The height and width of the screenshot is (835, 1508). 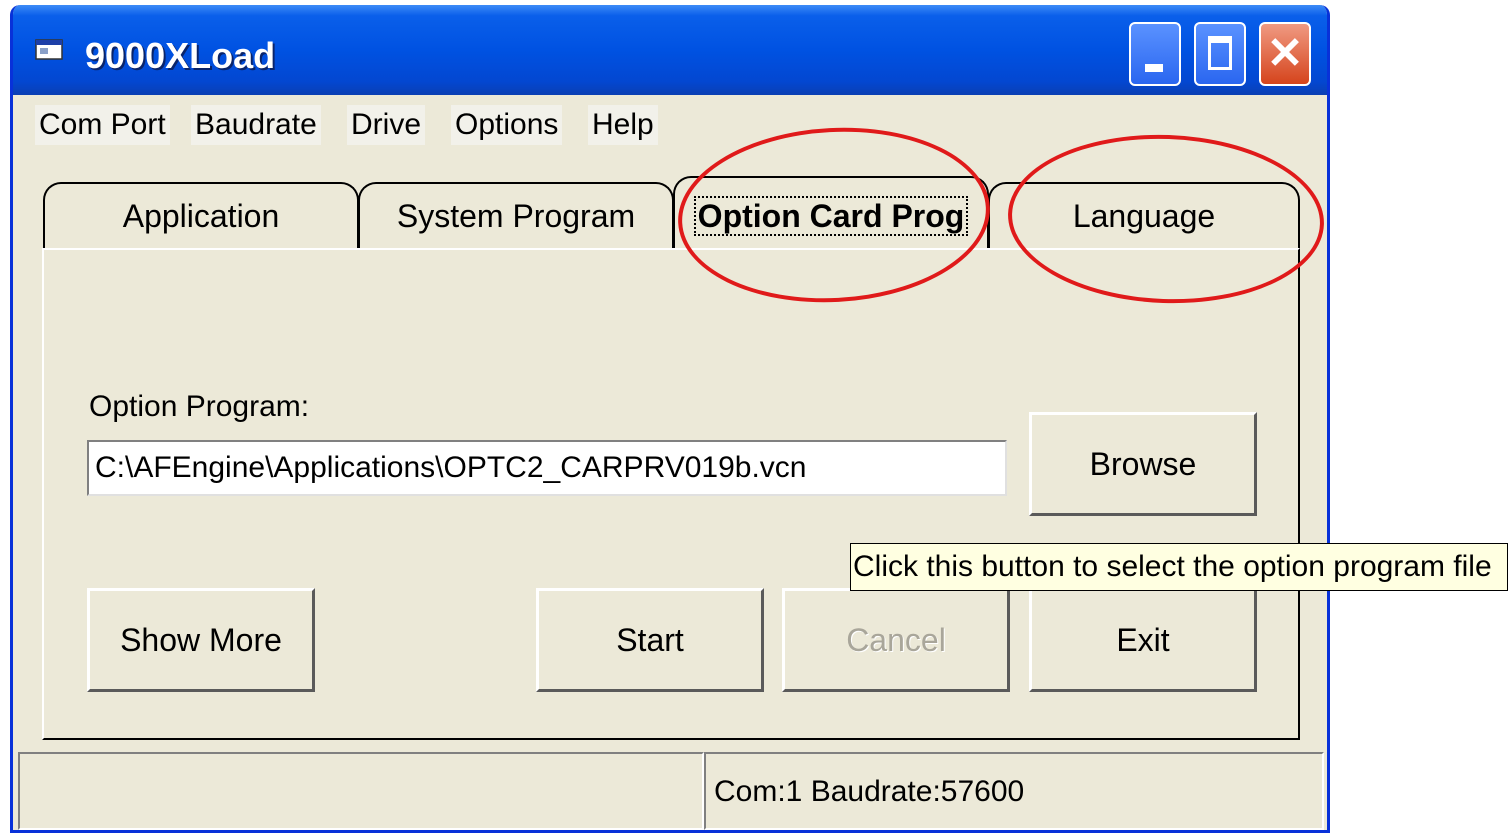 I want to click on cancel-button: Cancel, so click(x=896, y=640).